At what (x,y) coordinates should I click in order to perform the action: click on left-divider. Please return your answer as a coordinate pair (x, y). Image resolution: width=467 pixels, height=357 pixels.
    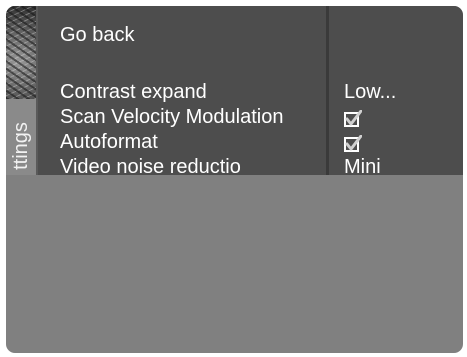
    Looking at the image, I should click on (37, 90).